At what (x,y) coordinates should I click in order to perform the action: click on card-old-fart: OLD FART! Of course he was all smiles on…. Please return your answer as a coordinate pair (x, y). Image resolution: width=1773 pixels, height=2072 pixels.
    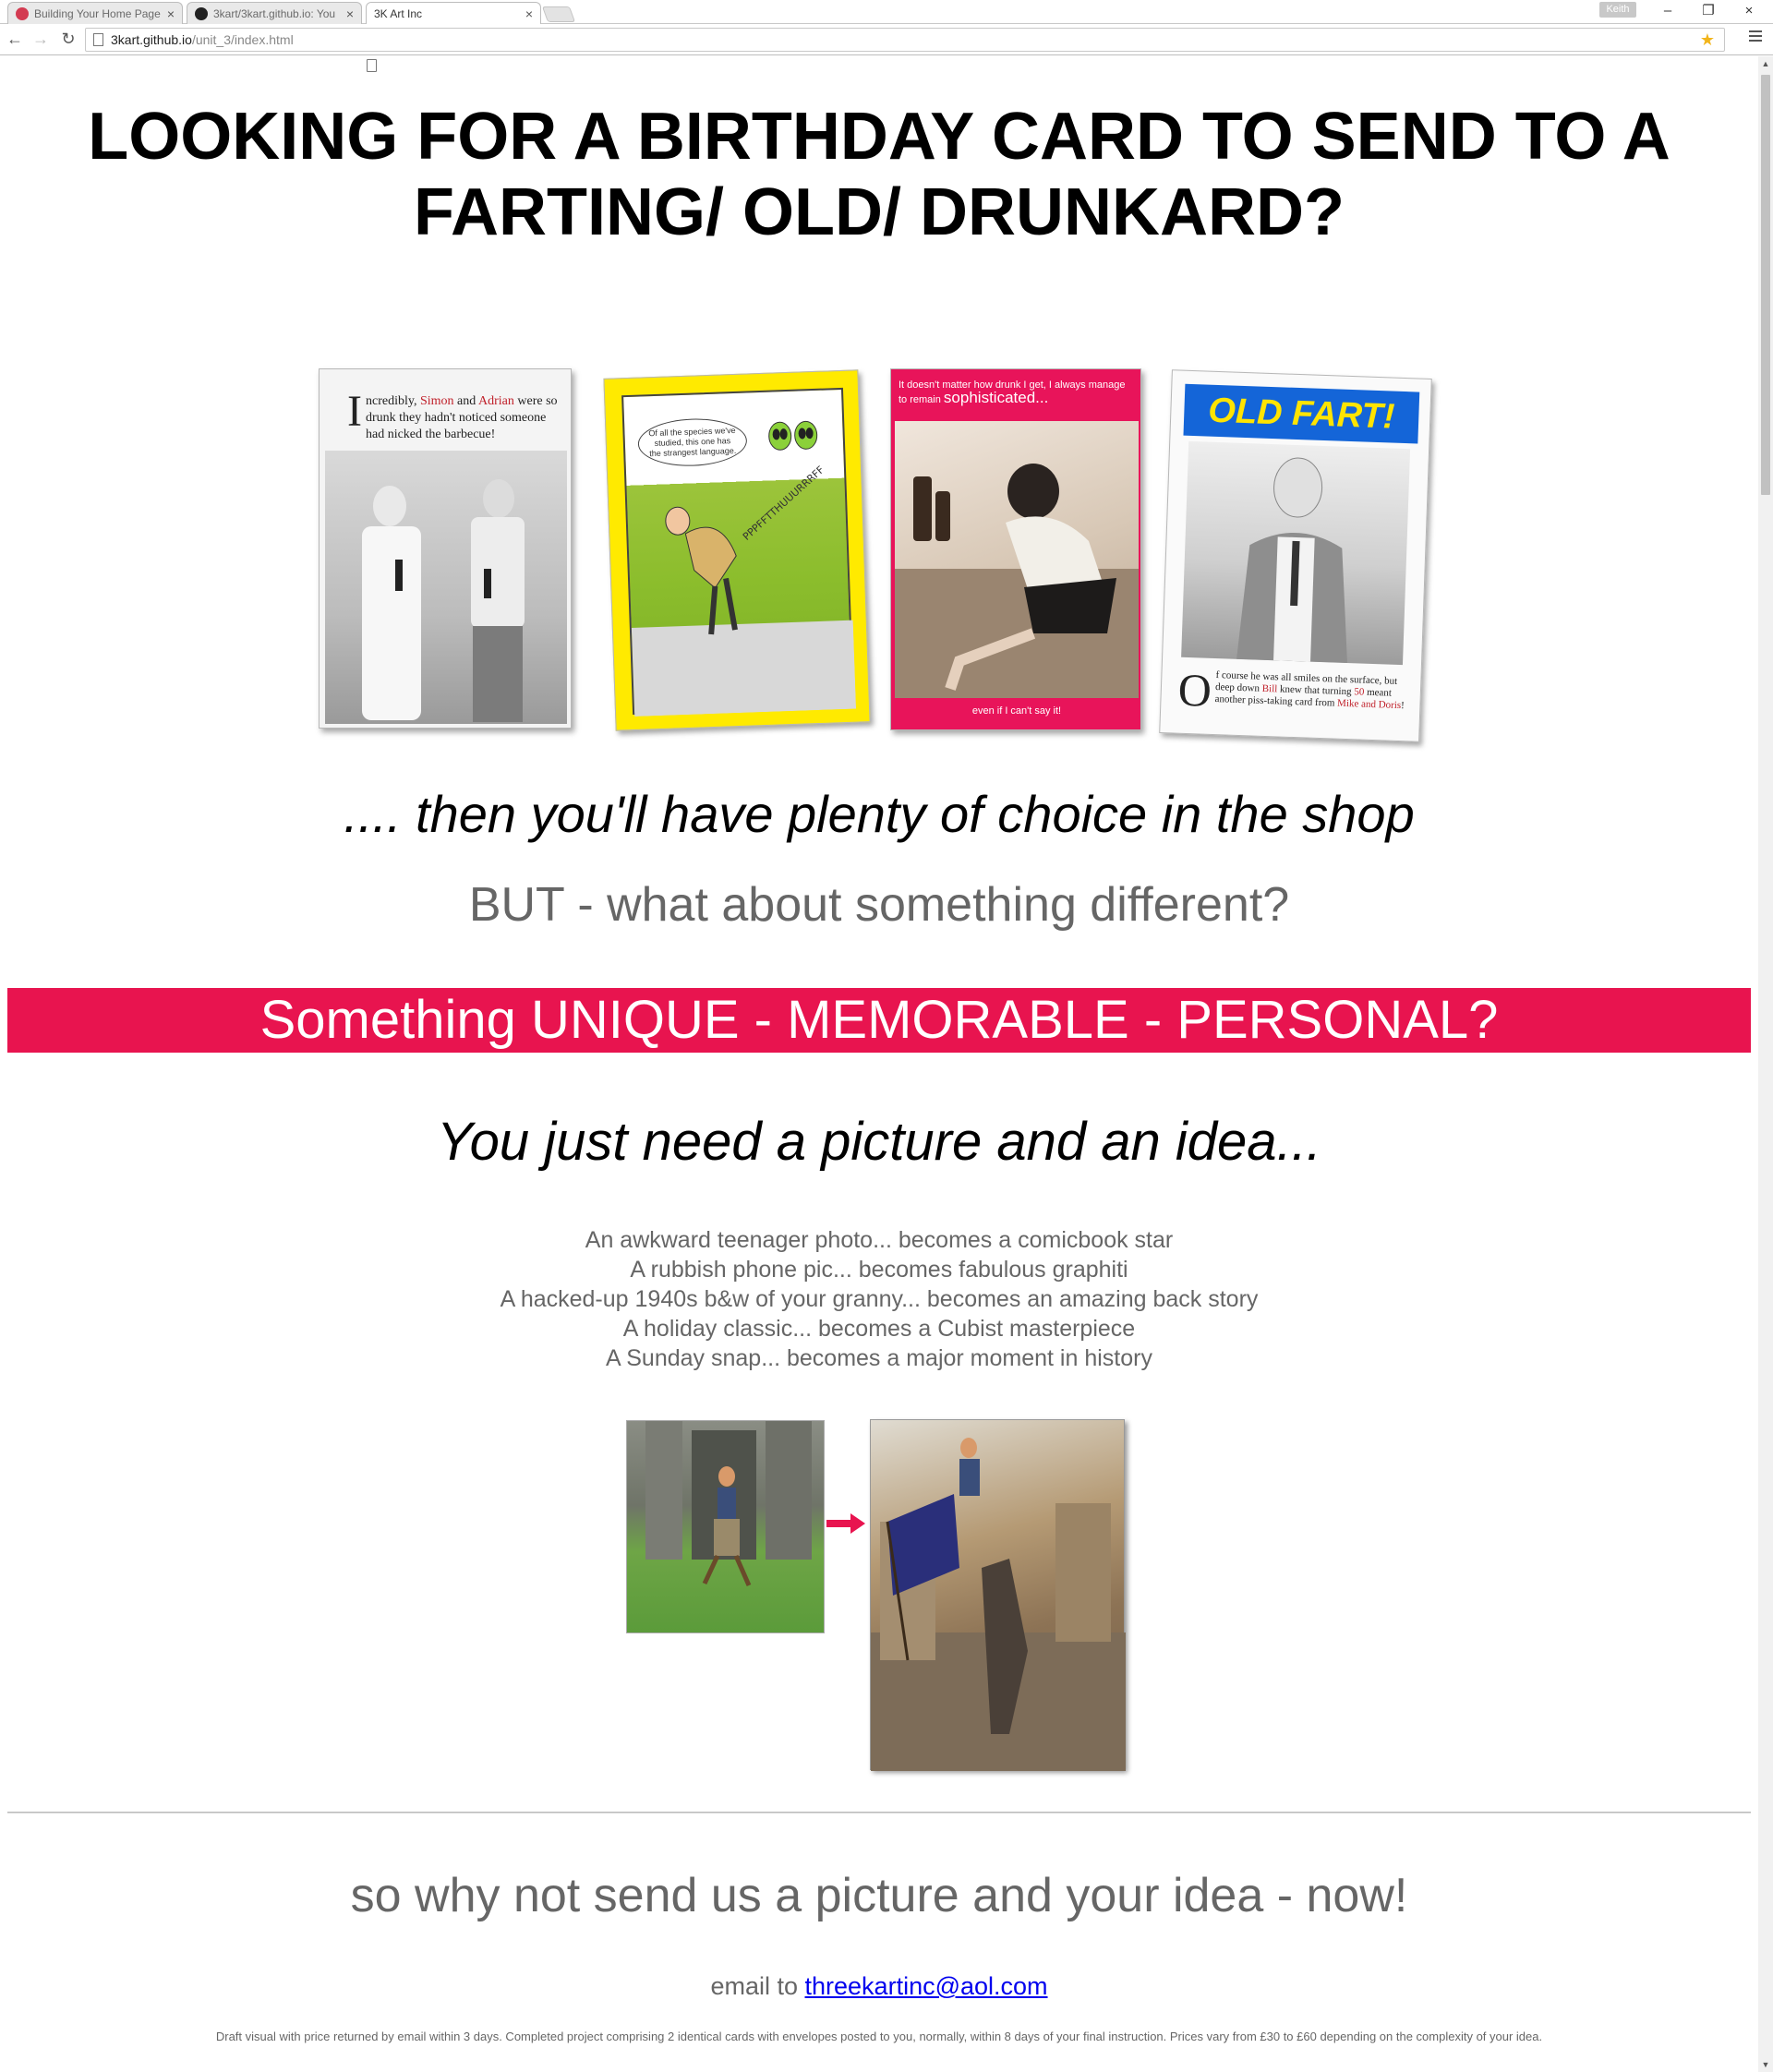
    Looking at the image, I should click on (1295, 555).